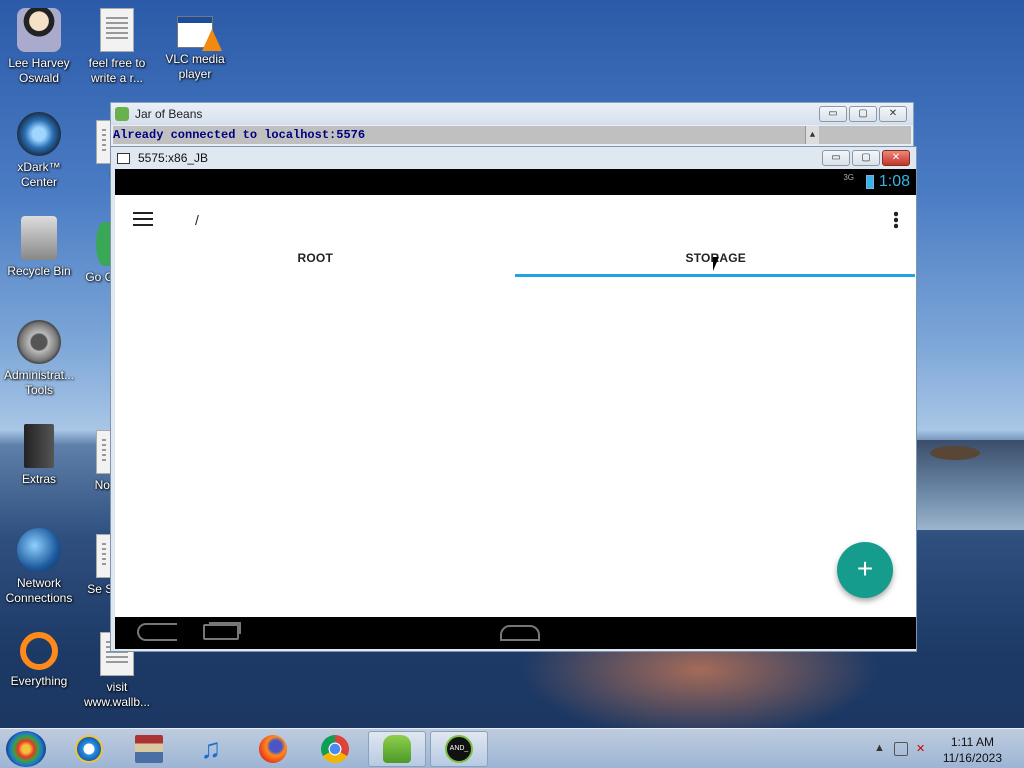 The width and height of the screenshot is (1024, 768). I want to click on emulator-icon: AND_, so click(459, 749).